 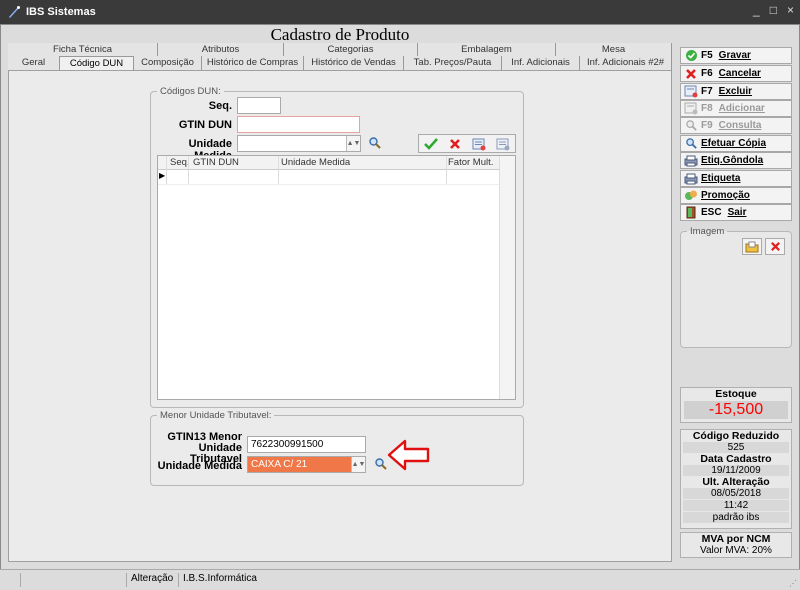 I want to click on tab-inf-adicionais-2: Inf. Adicionais #2#, so click(x=626, y=63).